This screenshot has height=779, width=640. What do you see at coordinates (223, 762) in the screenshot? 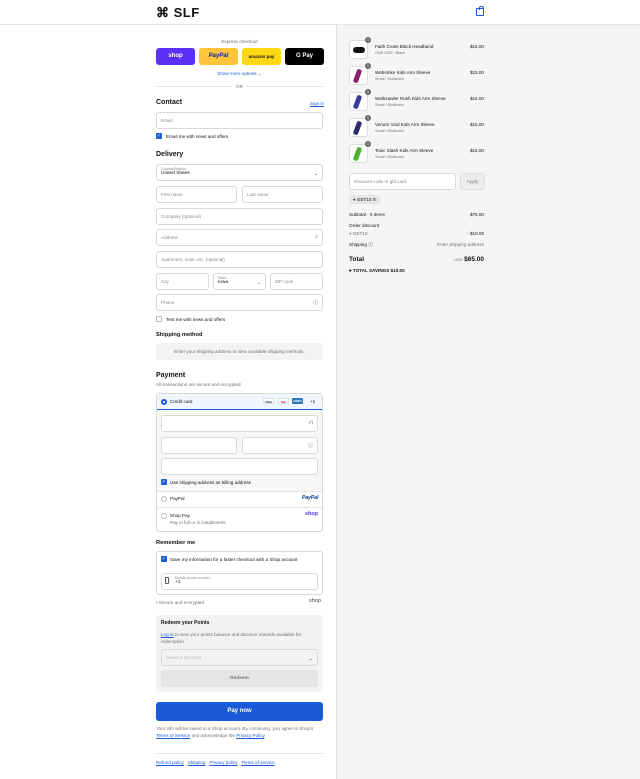
I see `privacy-policy-footer-link: Privacy policy` at bounding box center [223, 762].